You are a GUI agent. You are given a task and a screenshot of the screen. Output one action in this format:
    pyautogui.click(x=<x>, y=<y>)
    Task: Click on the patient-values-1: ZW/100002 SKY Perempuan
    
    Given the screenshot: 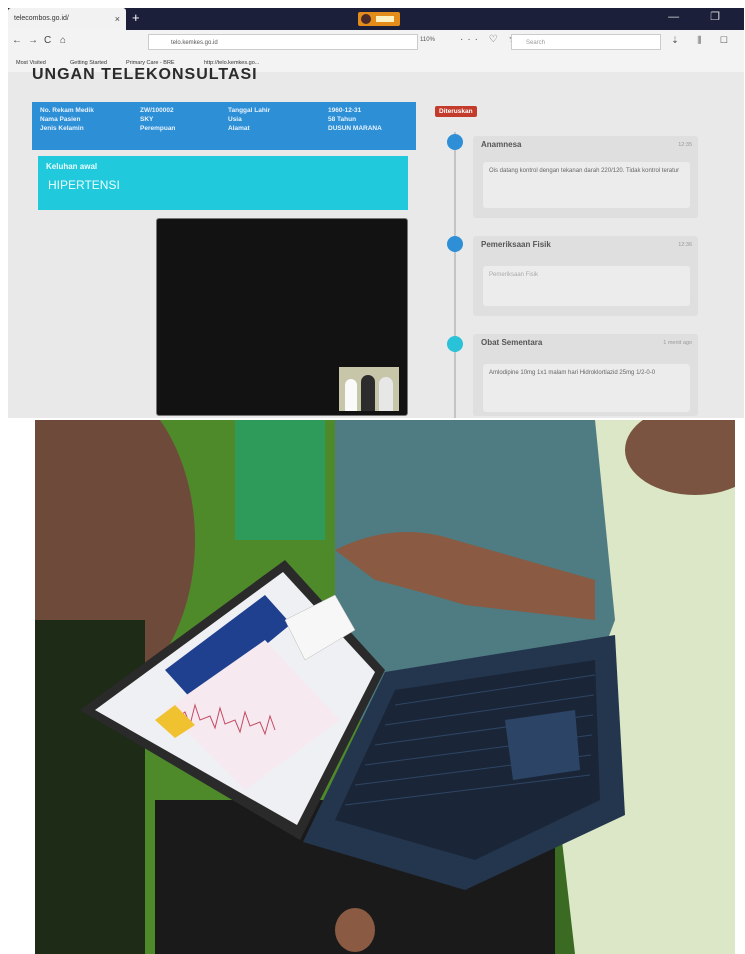 What is the action you would take?
    pyautogui.click(x=157, y=119)
    